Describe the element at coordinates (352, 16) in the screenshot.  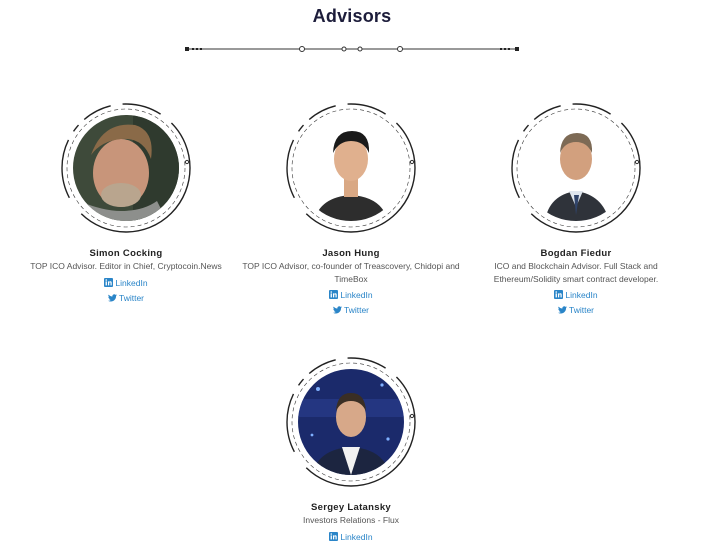
I see `section-title: Advisors` at that location.